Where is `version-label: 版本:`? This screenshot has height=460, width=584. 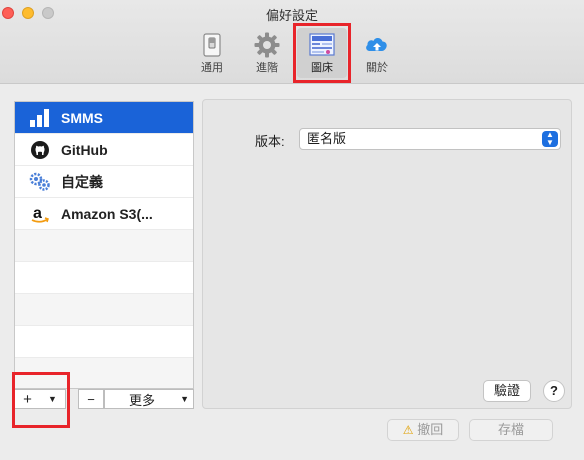 version-label: 版本: is located at coordinates (270, 141).